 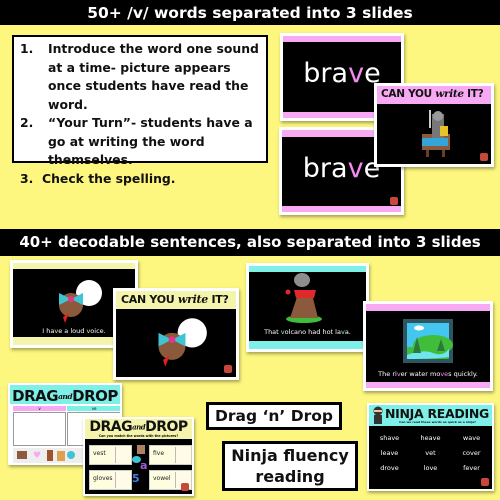 What do you see at coordinates (290, 476) in the screenshot?
I see `ninja-label-line: reading` at bounding box center [290, 476].